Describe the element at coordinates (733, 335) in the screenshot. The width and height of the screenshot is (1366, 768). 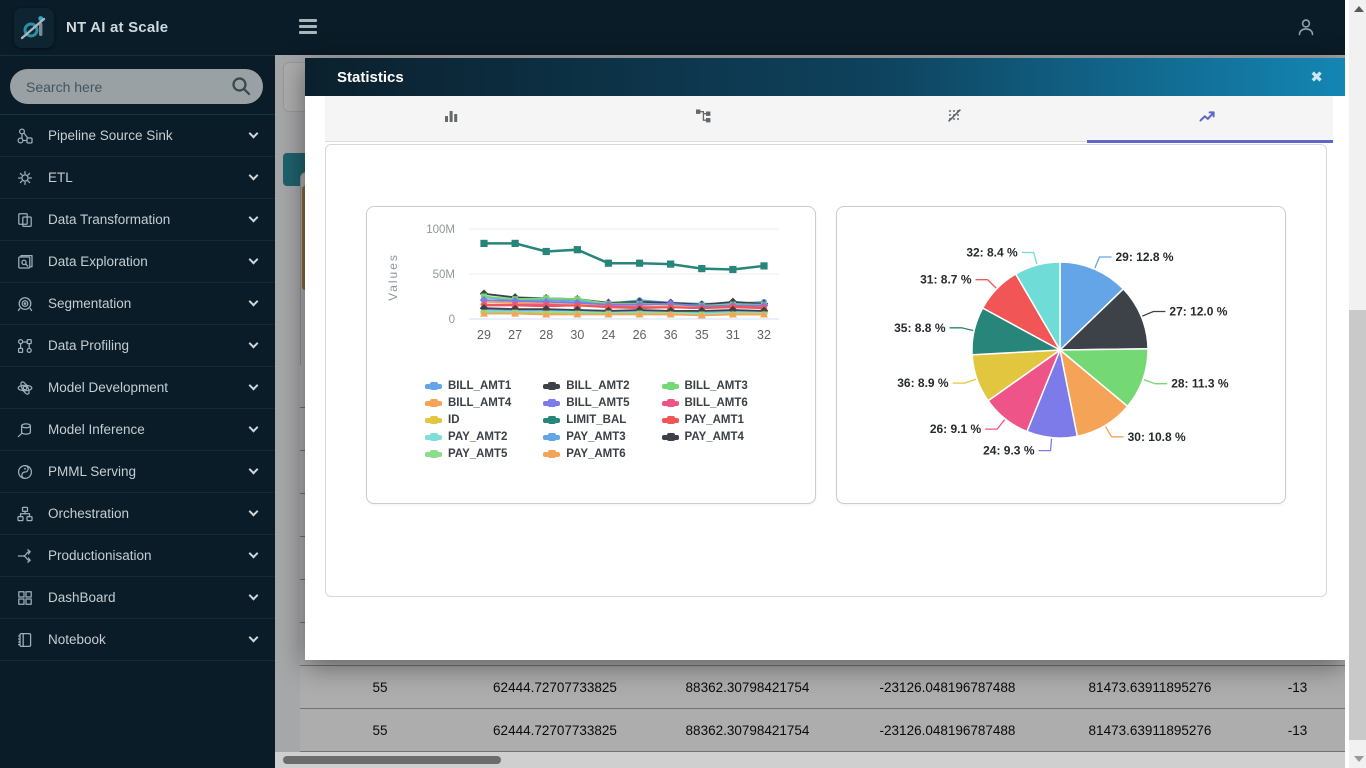
I see `svg-text: 31` at that location.